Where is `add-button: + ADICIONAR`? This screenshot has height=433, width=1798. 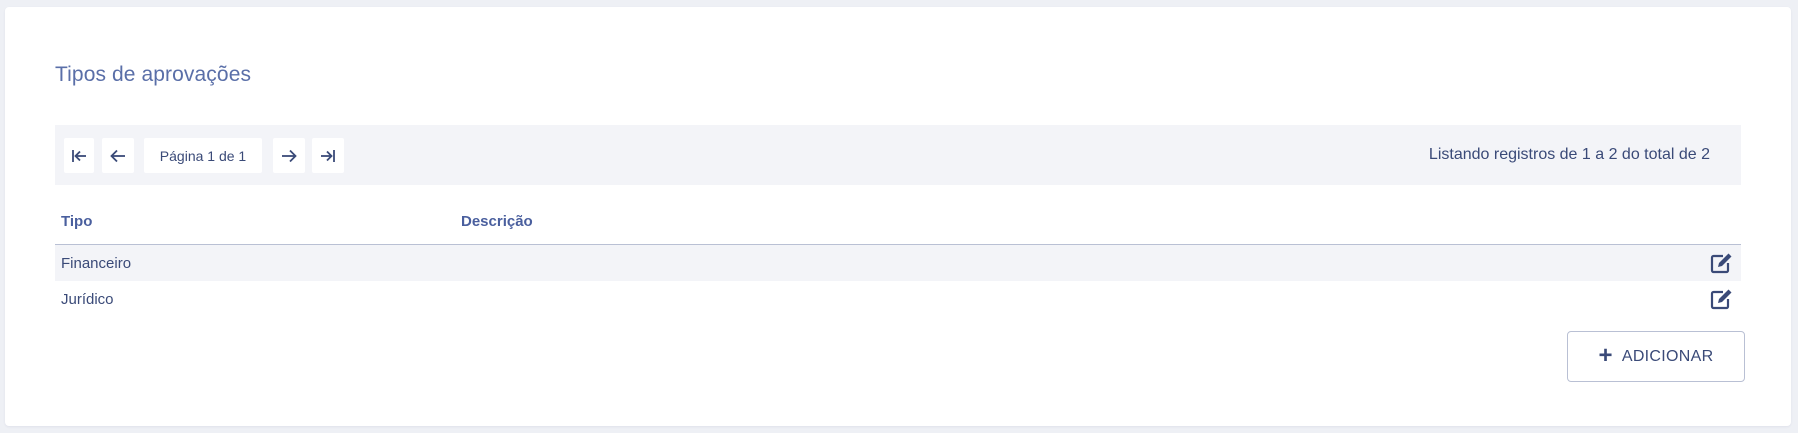
add-button: + ADICIONAR is located at coordinates (1656, 356).